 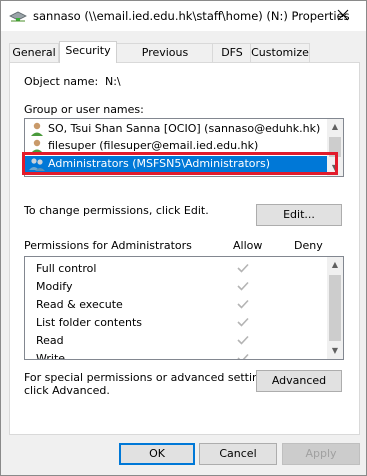 I want to click on allow-header: Allow, so click(x=248, y=245).